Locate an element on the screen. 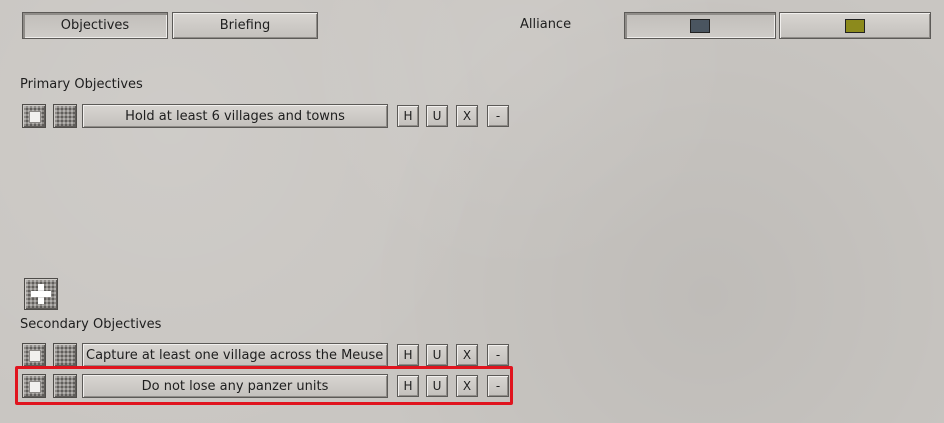 The image size is (944, 423). plus-icon-bar is located at coordinates (41, 294).